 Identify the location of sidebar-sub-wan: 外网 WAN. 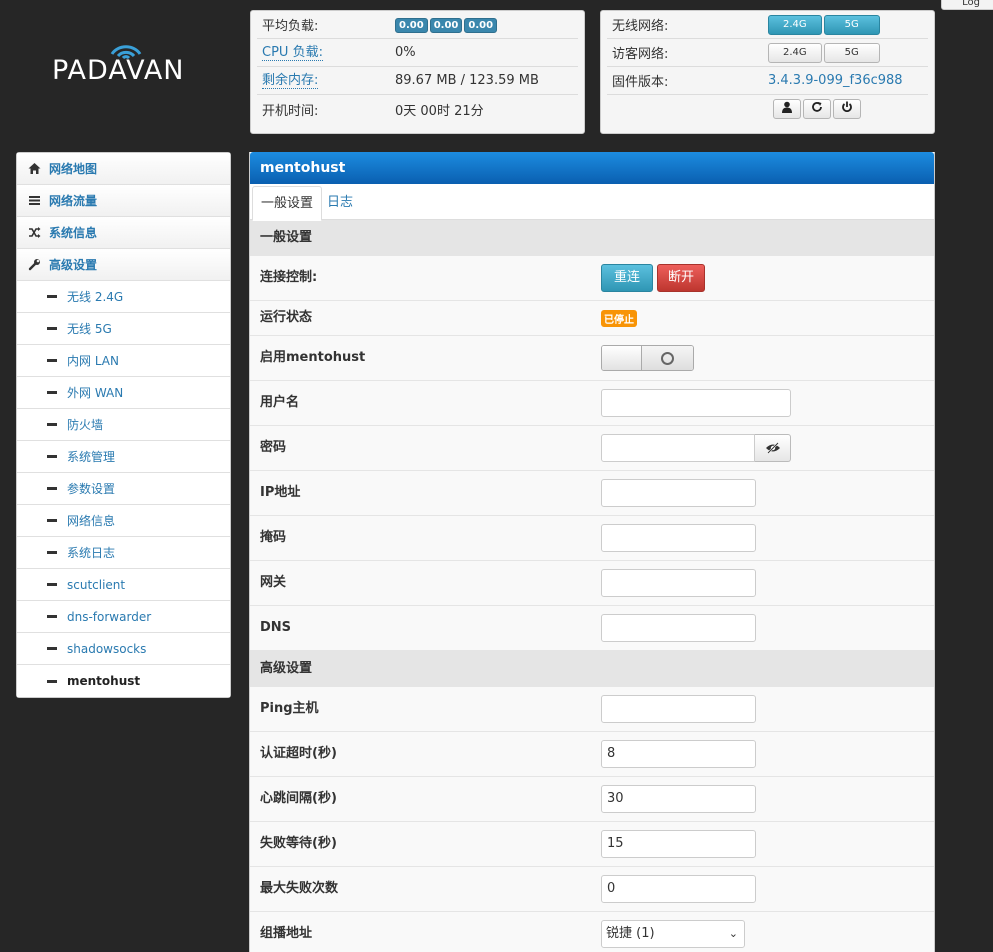
(123, 393).